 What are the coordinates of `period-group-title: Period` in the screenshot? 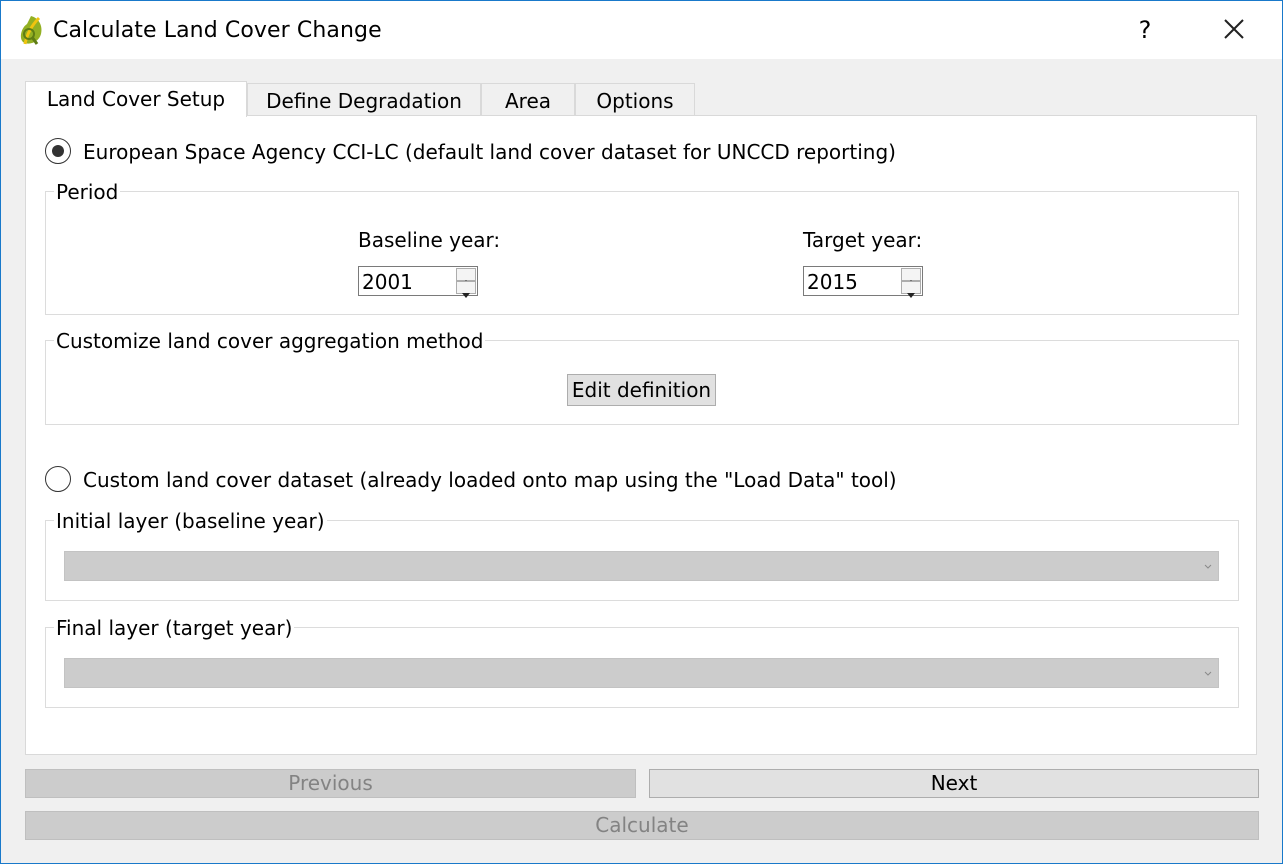 It's located at (87, 192).